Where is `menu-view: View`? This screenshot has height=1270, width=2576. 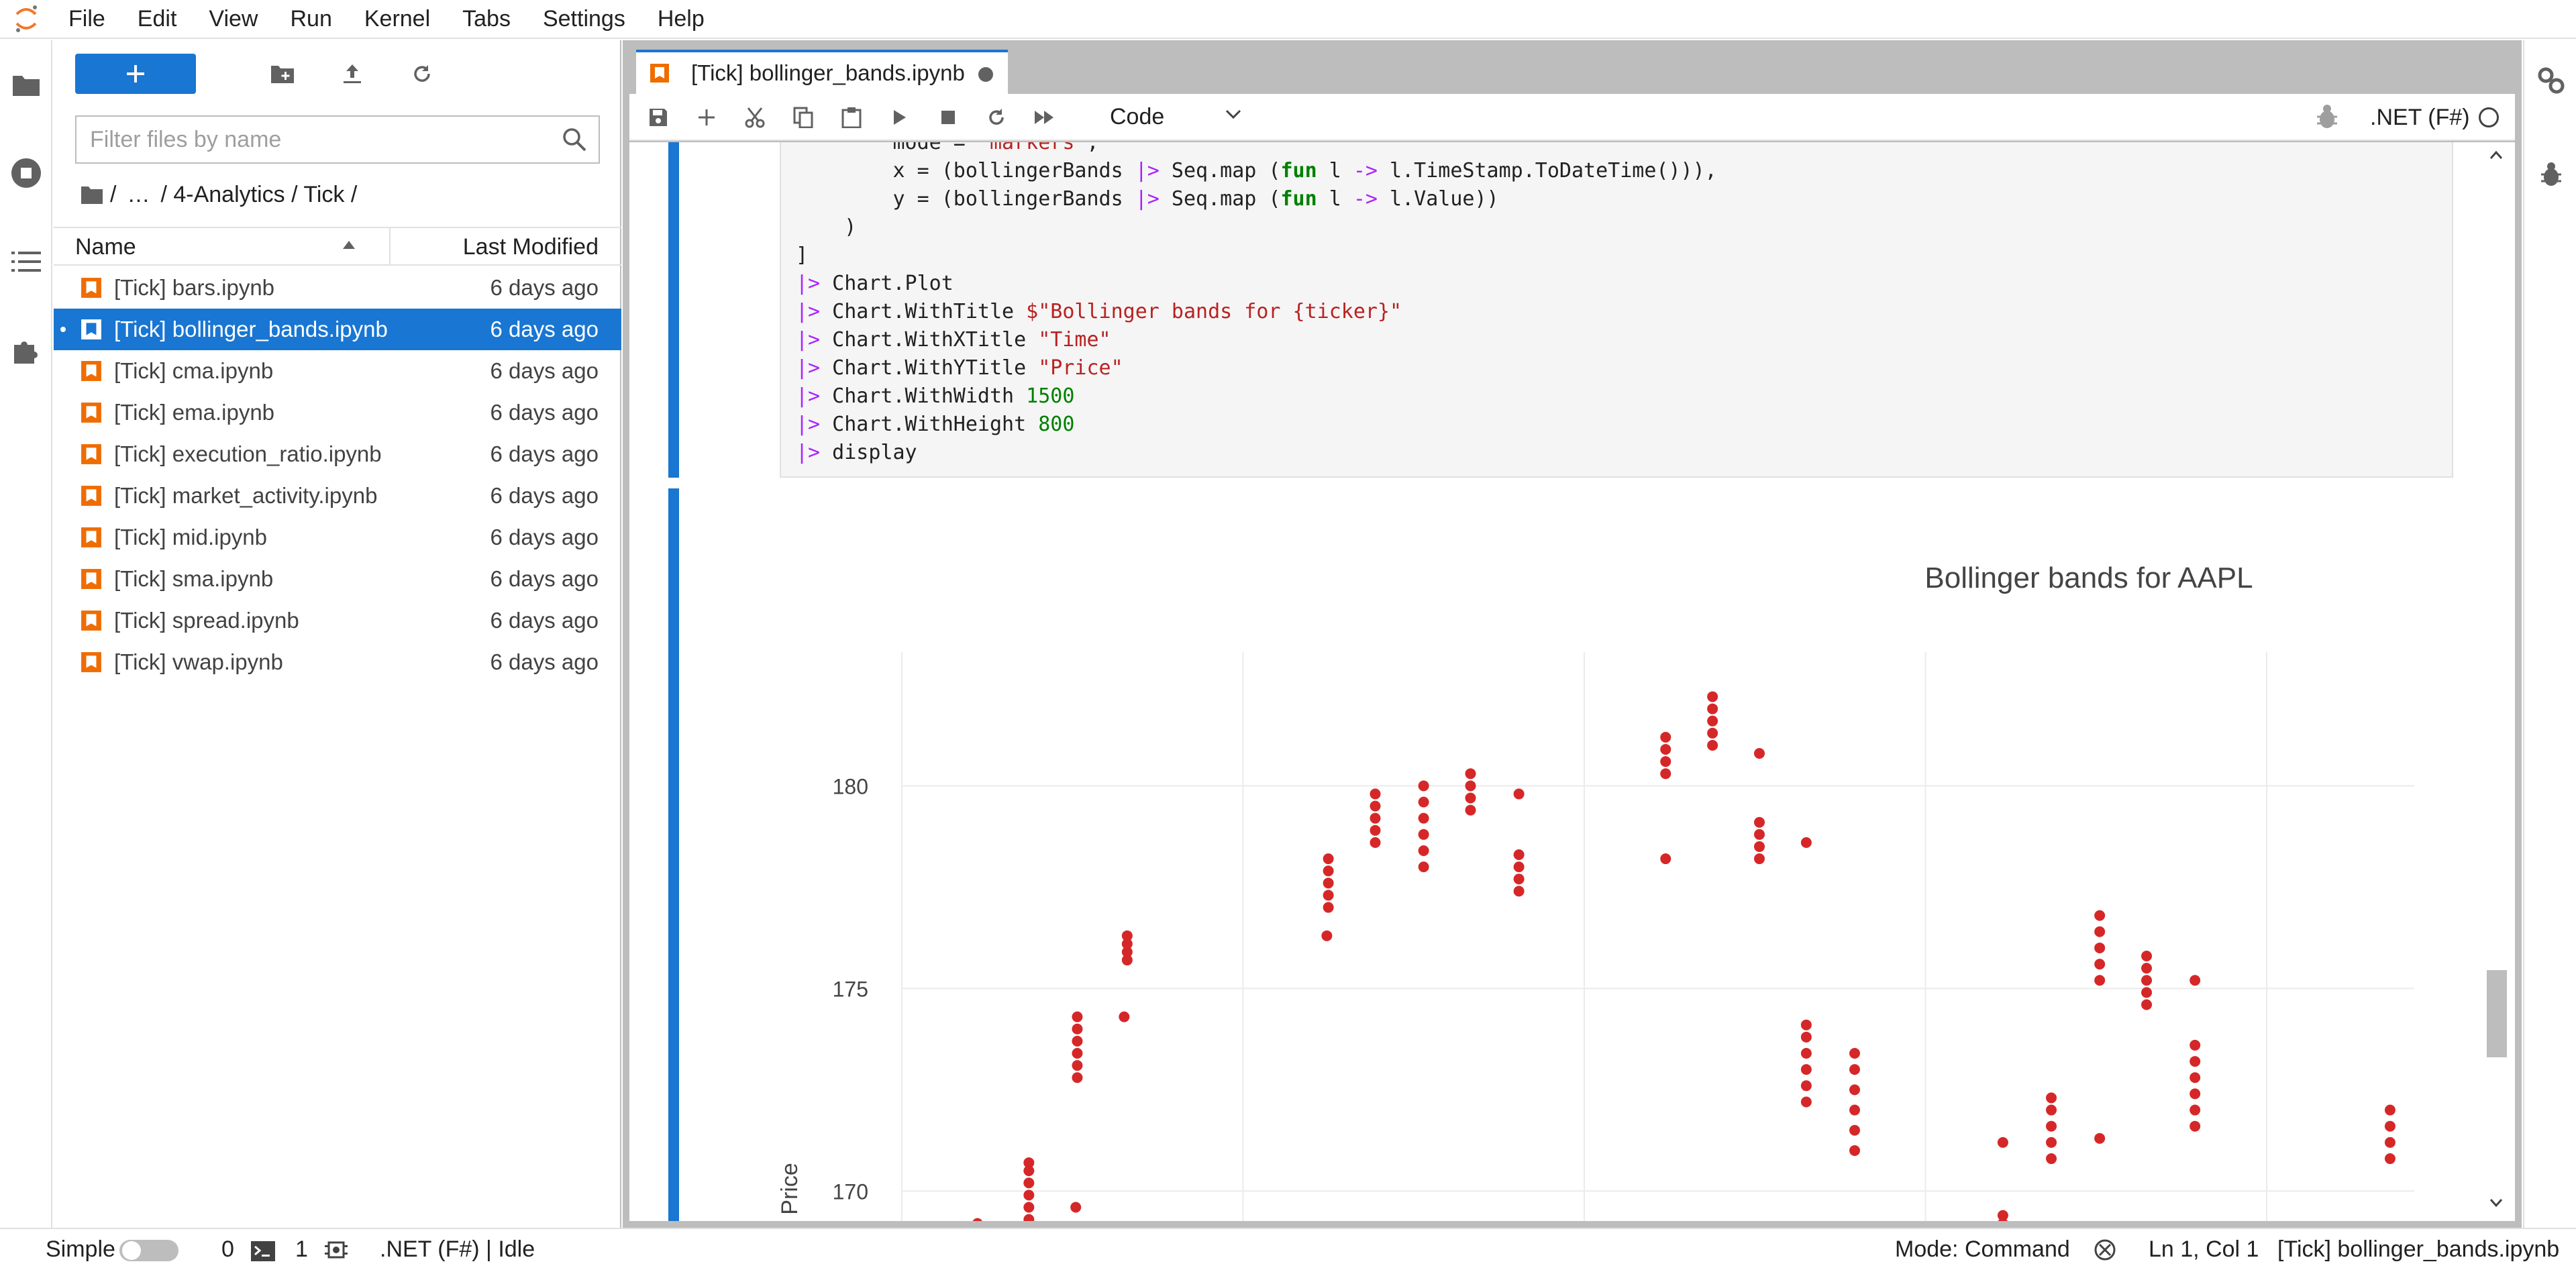
menu-view: View is located at coordinates (233, 19).